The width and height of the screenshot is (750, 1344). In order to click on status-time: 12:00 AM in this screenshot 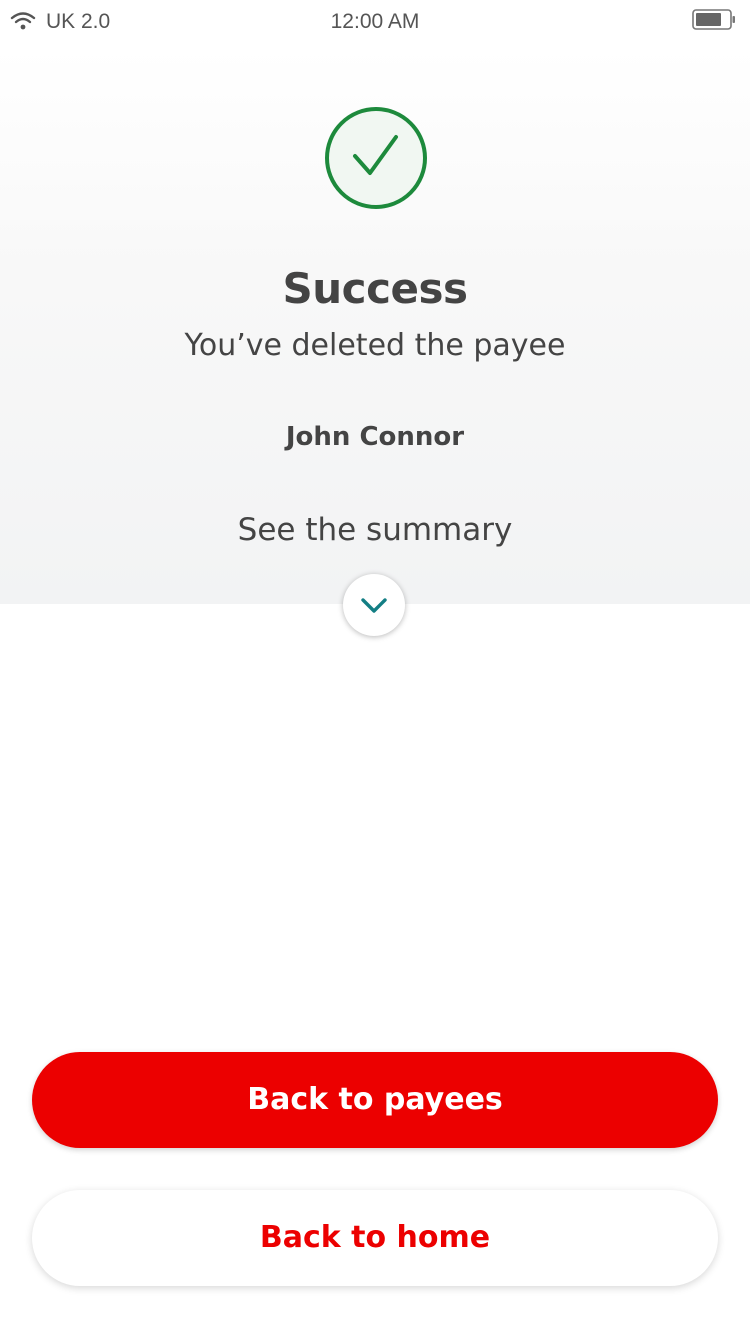, I will do `click(375, 21)`.